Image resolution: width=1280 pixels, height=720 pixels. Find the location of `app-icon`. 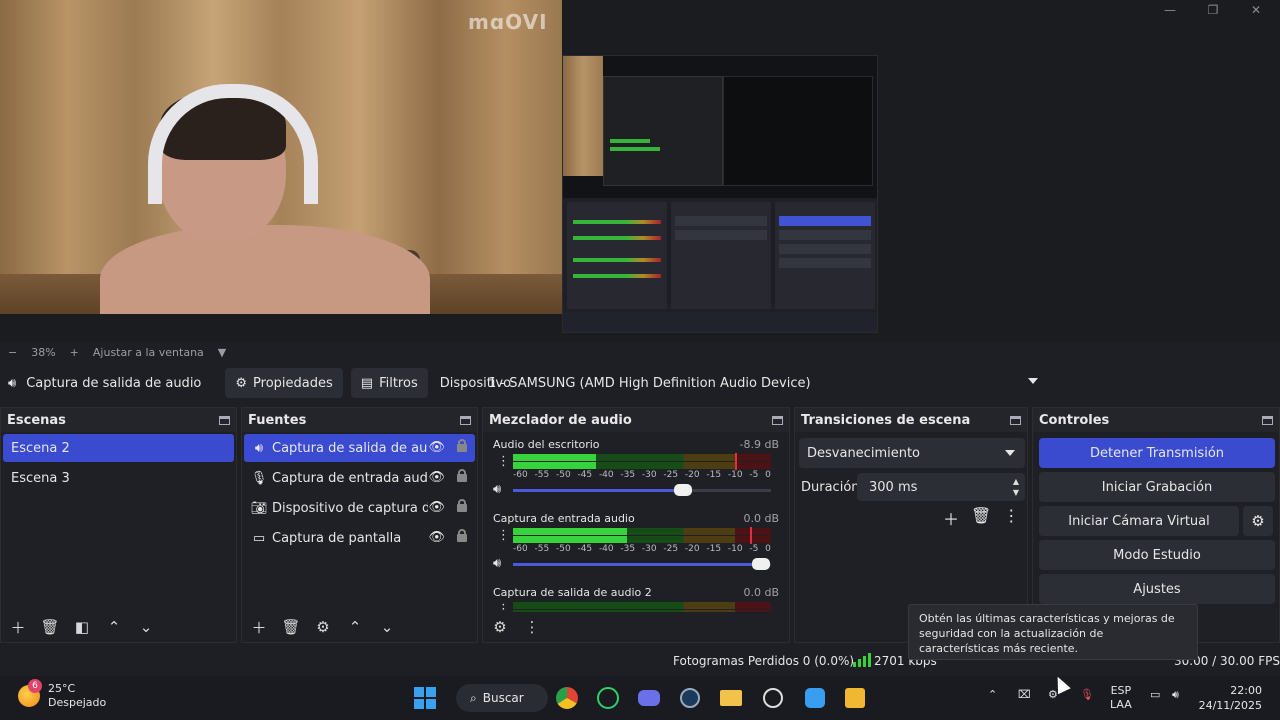

app-icon is located at coordinates (855, 698).